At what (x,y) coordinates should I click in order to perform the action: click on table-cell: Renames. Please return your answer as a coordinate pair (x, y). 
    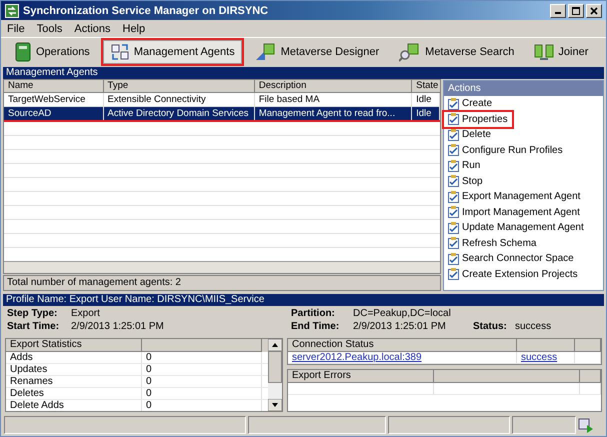
    Looking at the image, I should click on (74, 381).